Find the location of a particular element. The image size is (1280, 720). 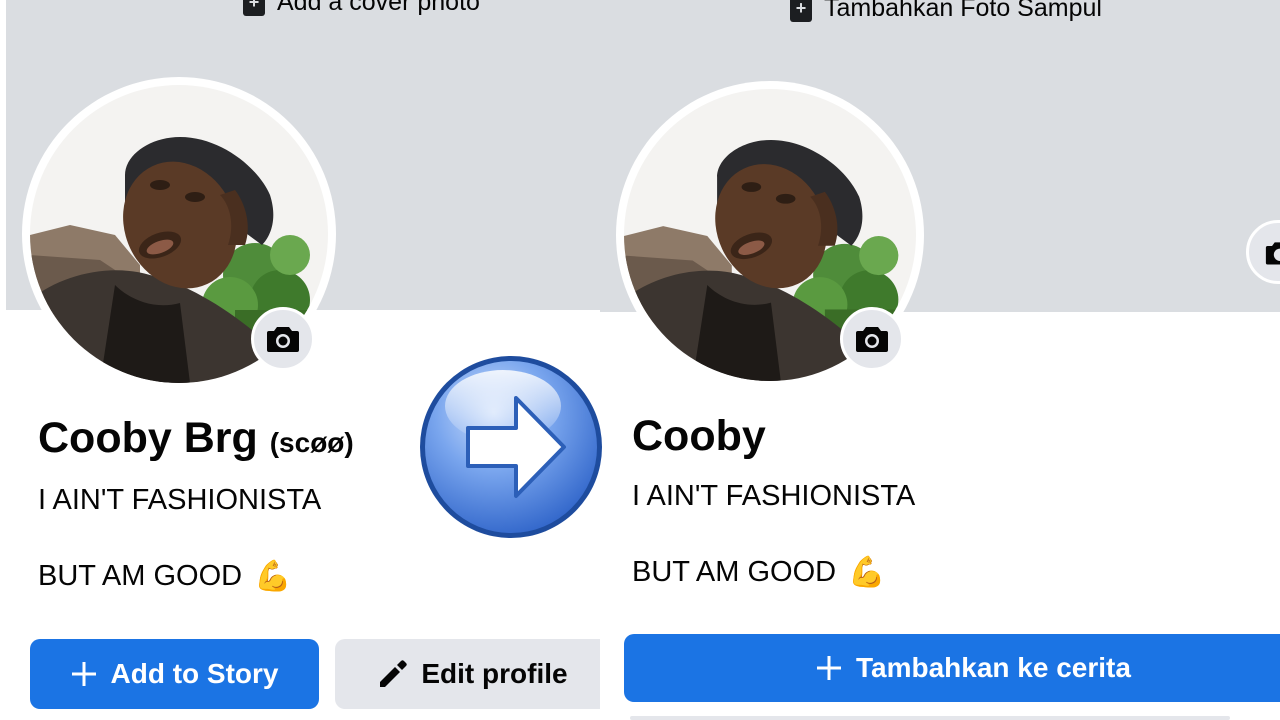

right-arrow-icon is located at coordinates (511, 447).